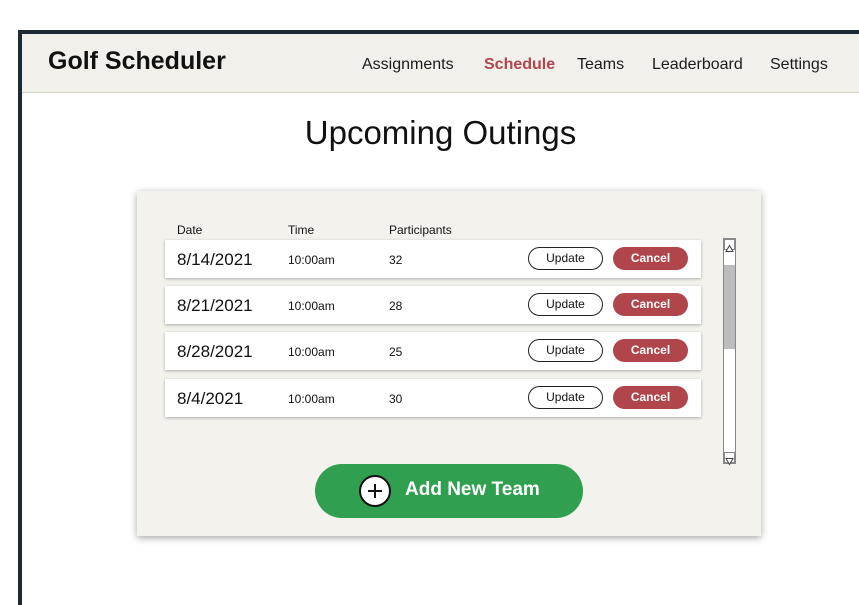  I want to click on scroll-down-icon, so click(729, 459).